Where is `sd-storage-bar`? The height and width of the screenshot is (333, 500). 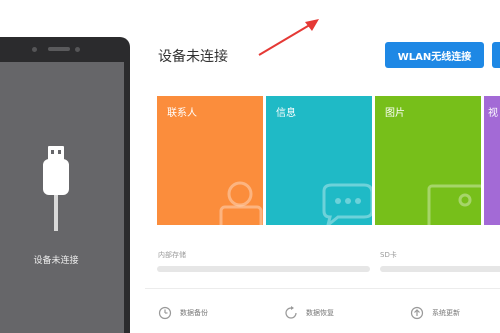
sd-storage-bar is located at coordinates (440, 269).